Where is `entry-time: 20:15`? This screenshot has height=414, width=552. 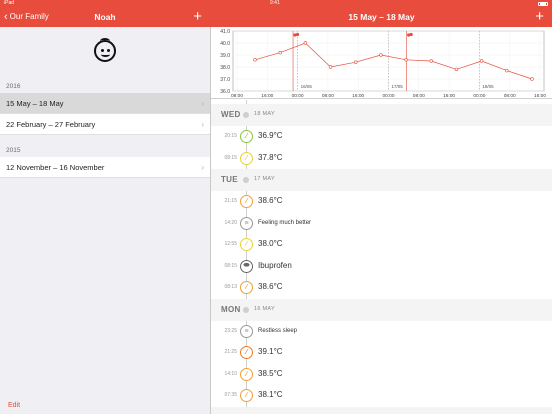 entry-time: 20:15 is located at coordinates (230, 136).